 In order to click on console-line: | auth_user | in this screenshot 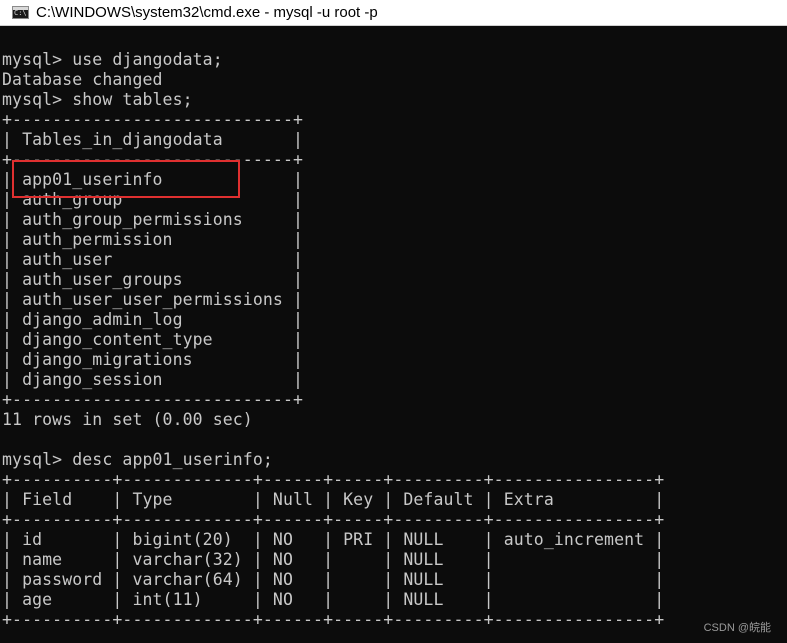, I will do `click(153, 259)`.